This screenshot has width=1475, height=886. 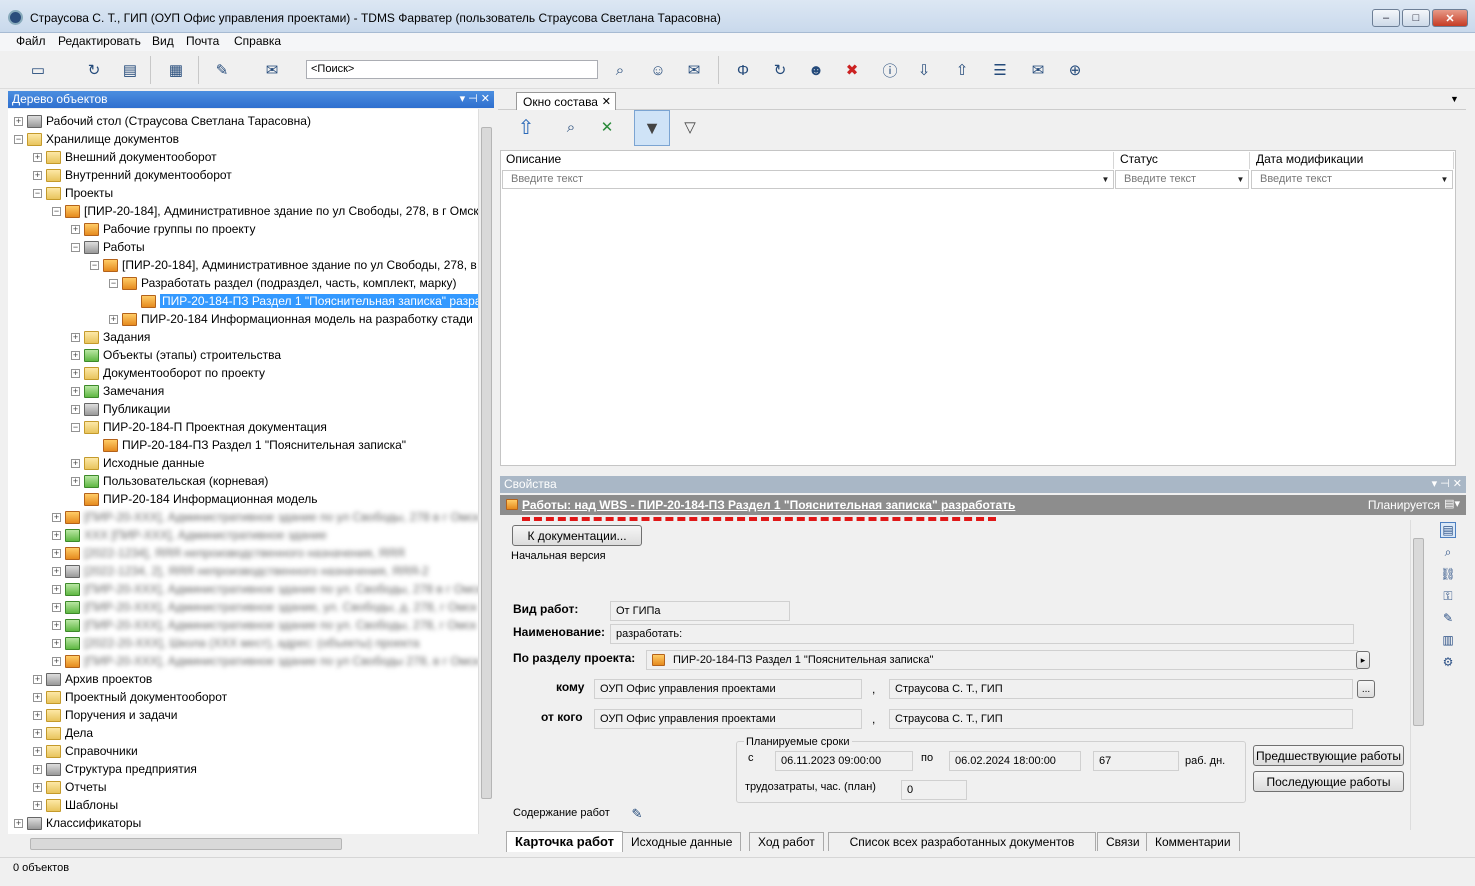 I want to click on up-arrow-icon: ⇧, so click(x=526, y=127).